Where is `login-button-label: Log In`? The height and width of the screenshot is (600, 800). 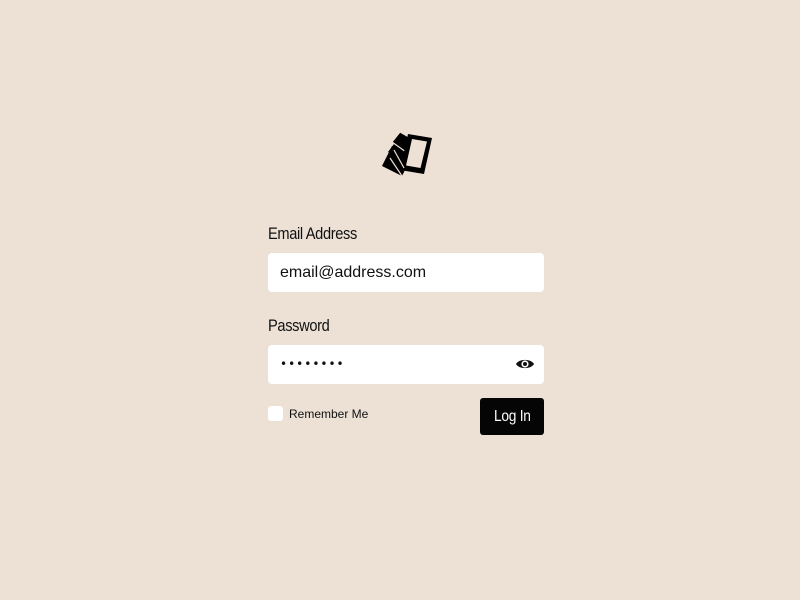
login-button-label: Log In is located at coordinates (512, 416).